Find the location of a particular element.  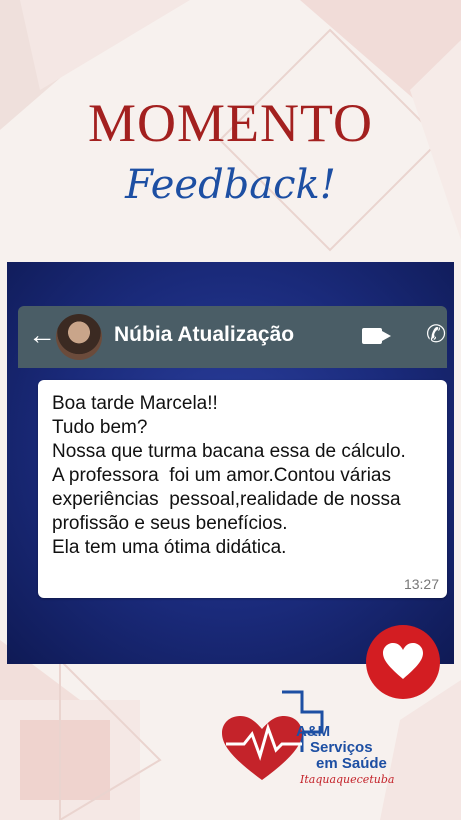

logo-name: Serviços em Saúde is located at coordinates (348, 756).